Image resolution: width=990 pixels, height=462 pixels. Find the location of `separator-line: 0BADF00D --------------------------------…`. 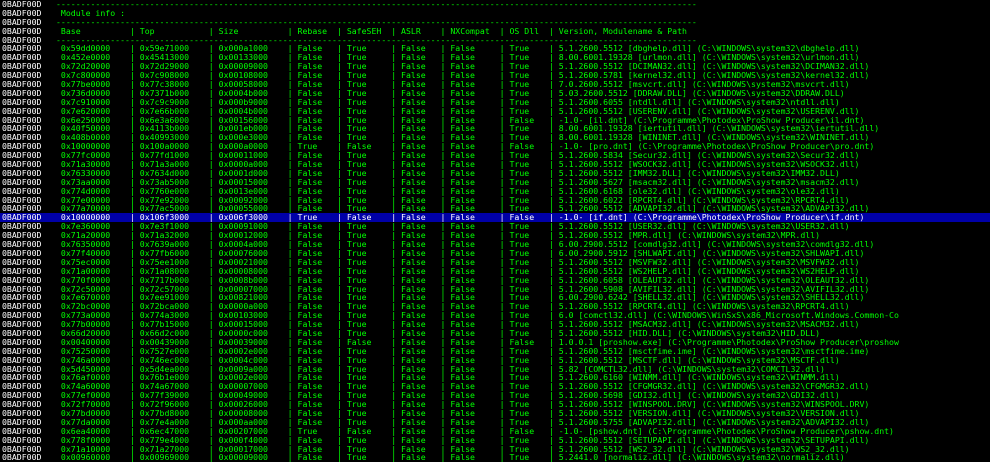

separator-line: 0BADF00D --------------------------------… is located at coordinates (495, 4).